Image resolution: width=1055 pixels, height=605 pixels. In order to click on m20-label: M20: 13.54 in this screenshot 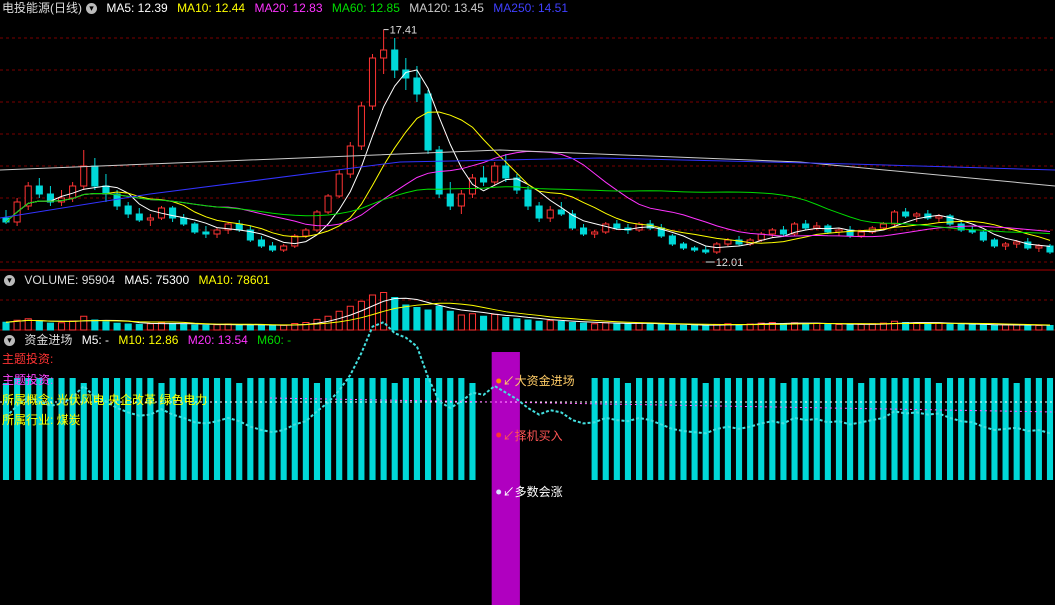, I will do `click(217, 340)`.